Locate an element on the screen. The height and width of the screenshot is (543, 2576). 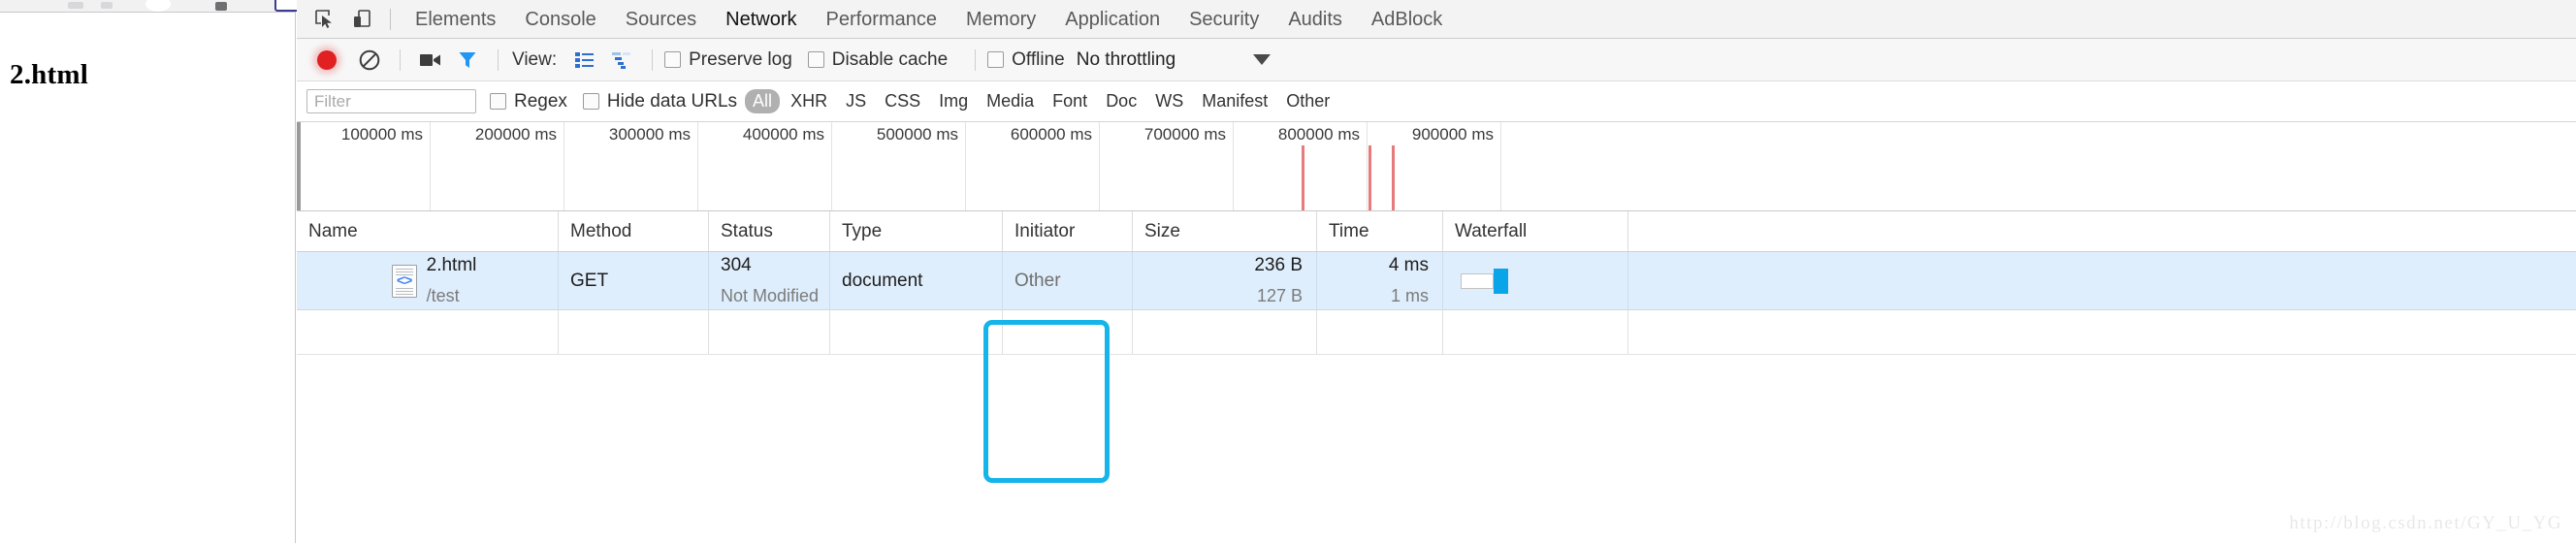
disable-cache-label: Disable cache is located at coordinates (890, 59).